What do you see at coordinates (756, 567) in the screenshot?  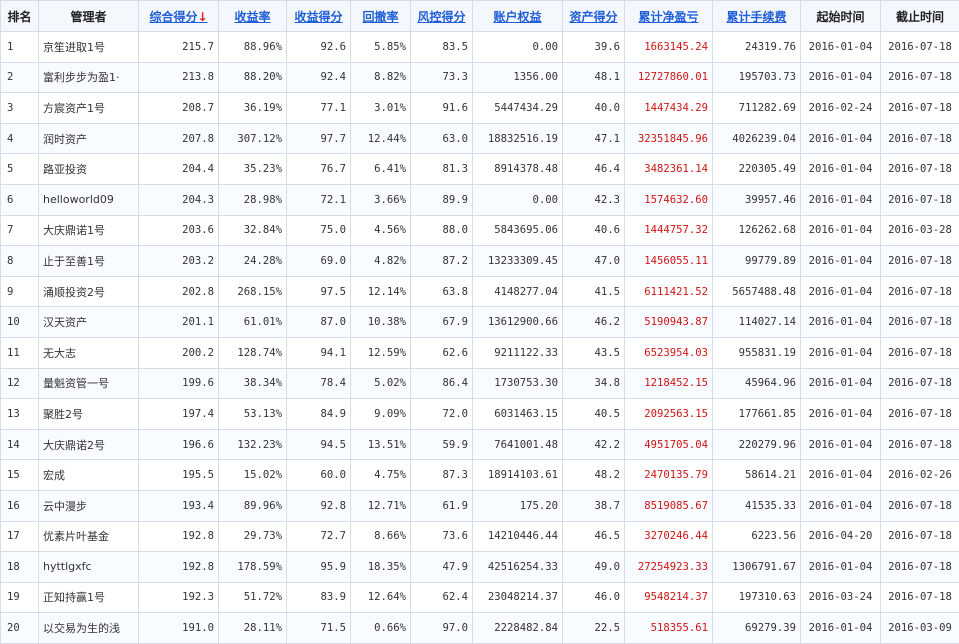 I see `fees-cell: 1306791.67` at bounding box center [756, 567].